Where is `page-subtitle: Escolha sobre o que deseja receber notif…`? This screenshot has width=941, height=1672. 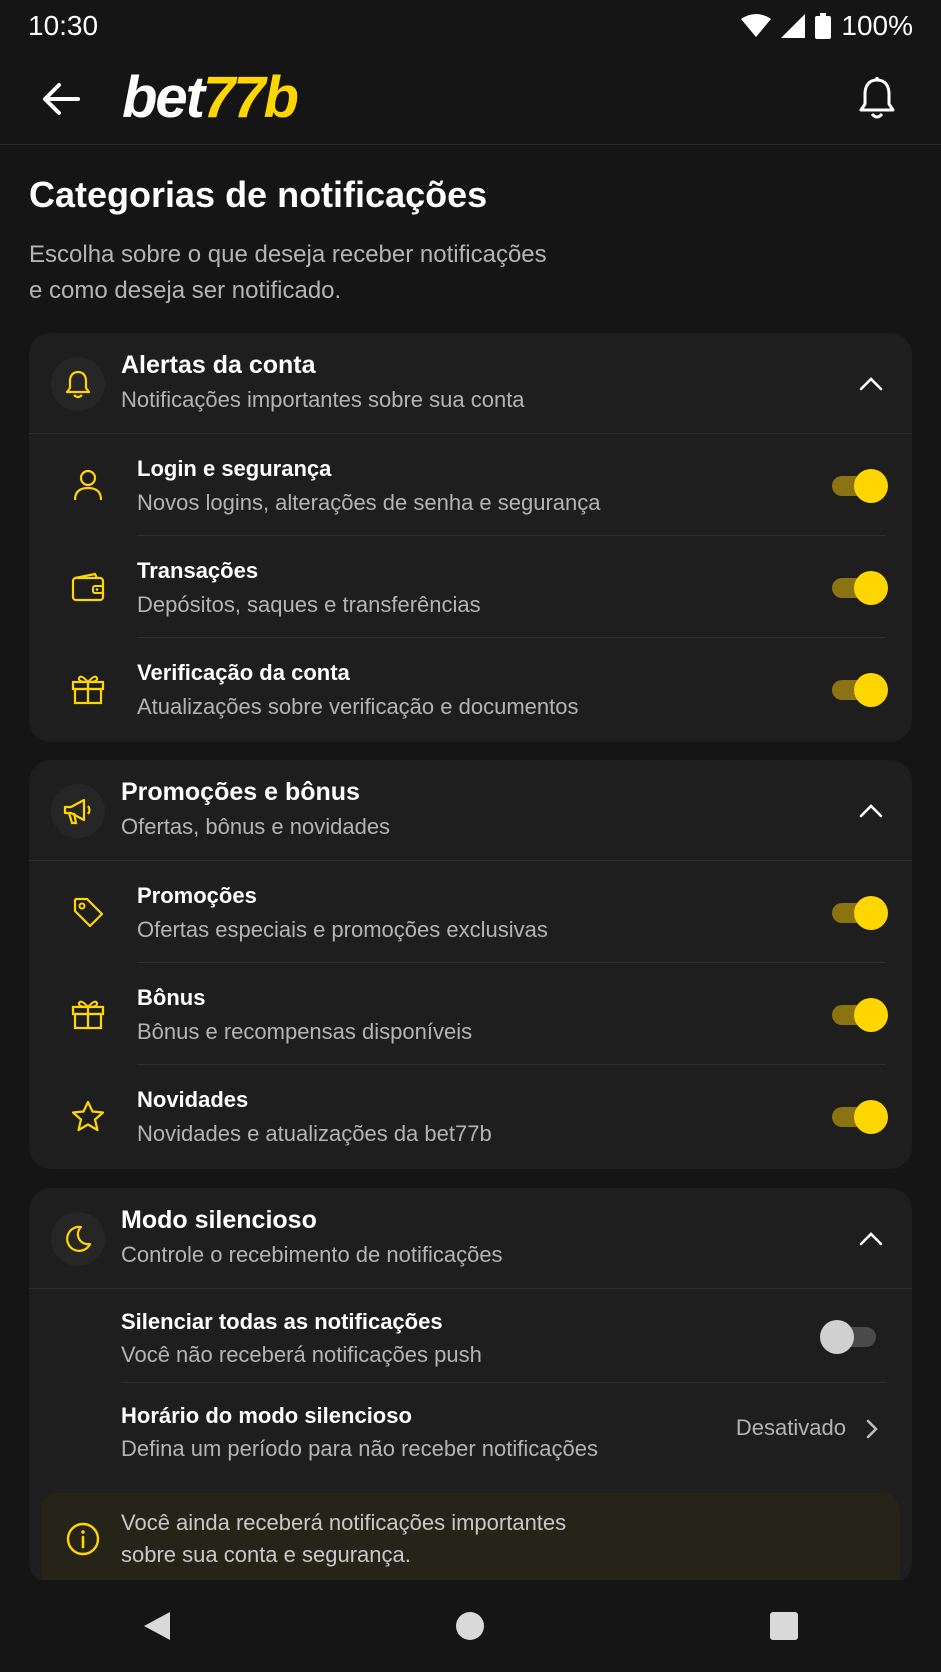 page-subtitle: Escolha sobre o que deseja receber notif… is located at coordinates (329, 273).